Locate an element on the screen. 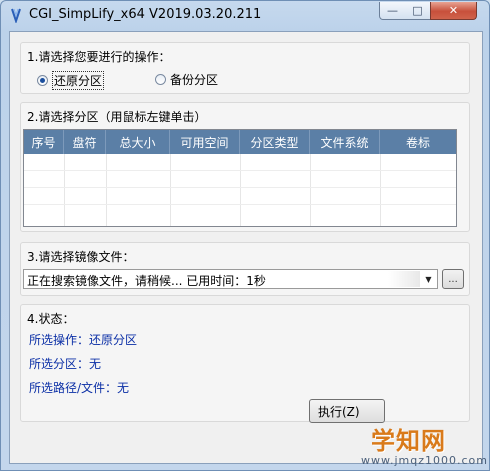 The image size is (490, 471). operation-group: 1.请选择您要进行的操作： 还原分区 备份分区 is located at coordinates (245, 68).